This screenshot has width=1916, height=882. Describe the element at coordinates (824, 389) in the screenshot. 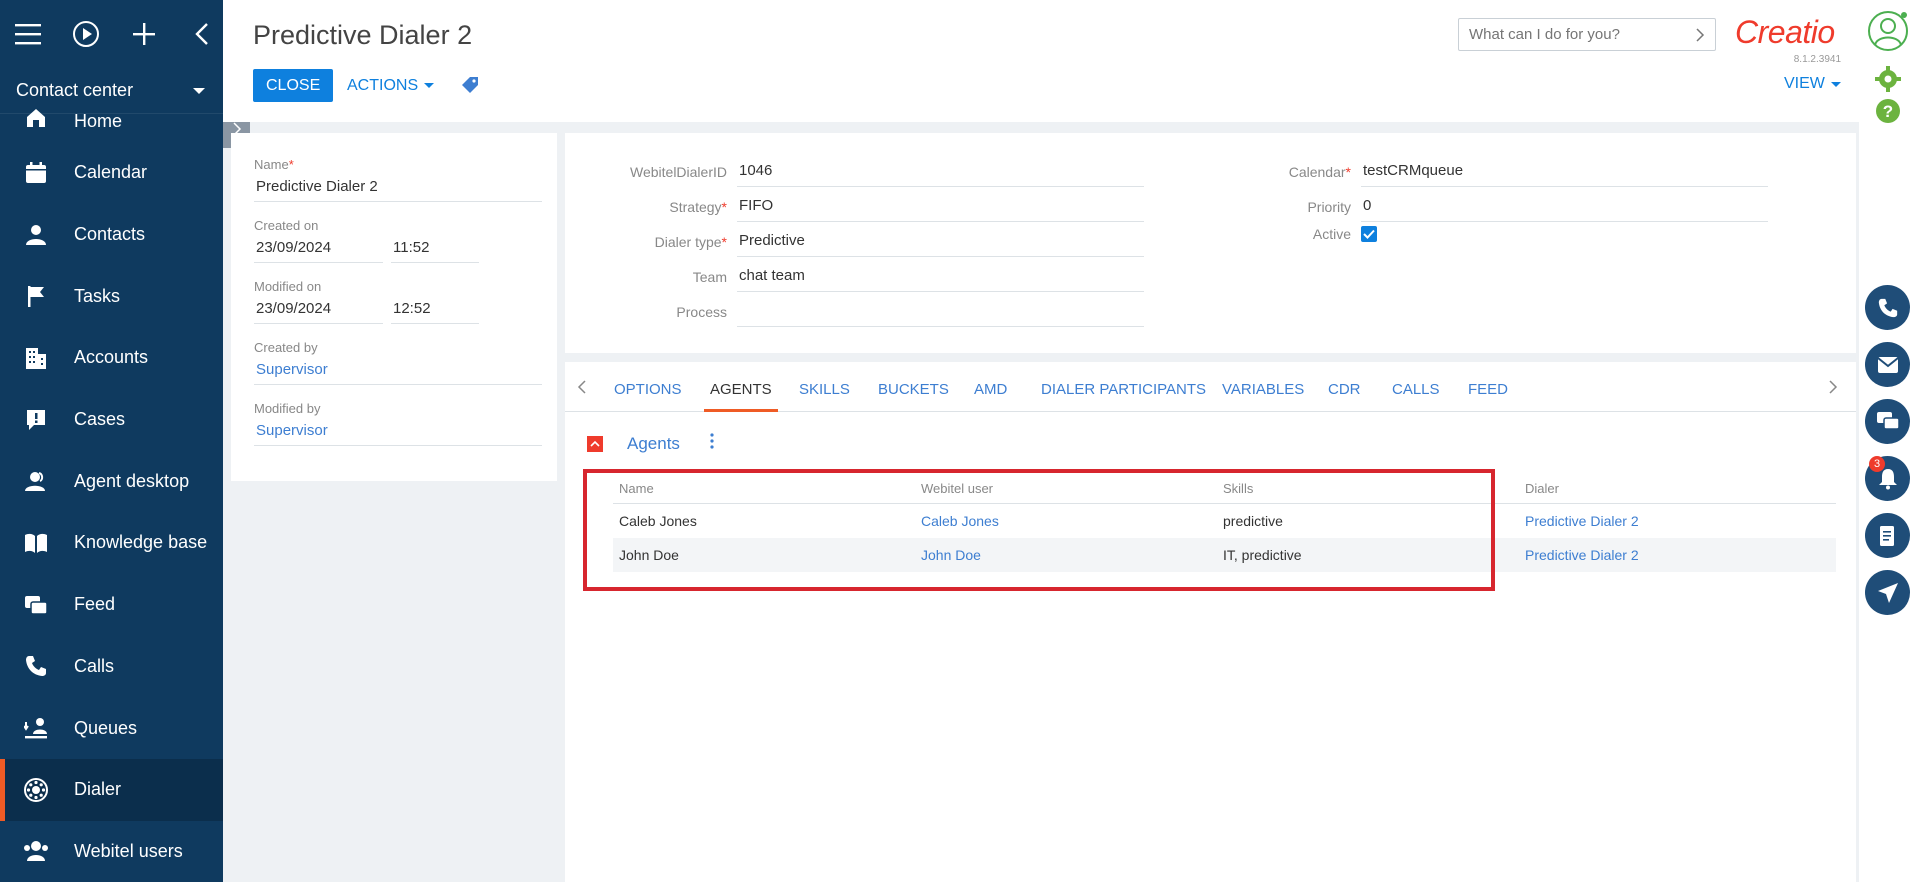

I see `tab-skills: SKILLS` at that location.